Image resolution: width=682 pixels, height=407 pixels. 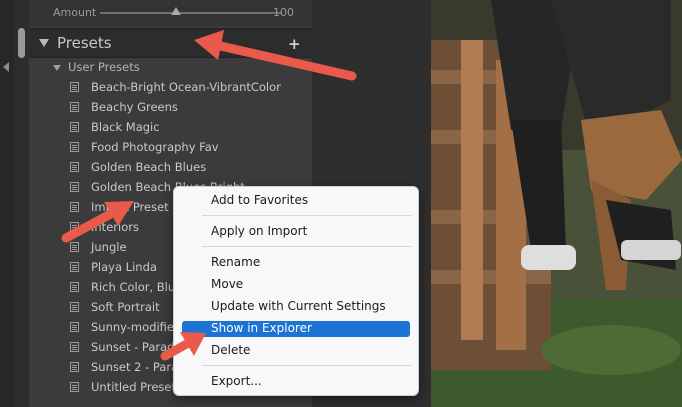 What do you see at coordinates (191, 13) in the screenshot?
I see `amount-slider` at bounding box center [191, 13].